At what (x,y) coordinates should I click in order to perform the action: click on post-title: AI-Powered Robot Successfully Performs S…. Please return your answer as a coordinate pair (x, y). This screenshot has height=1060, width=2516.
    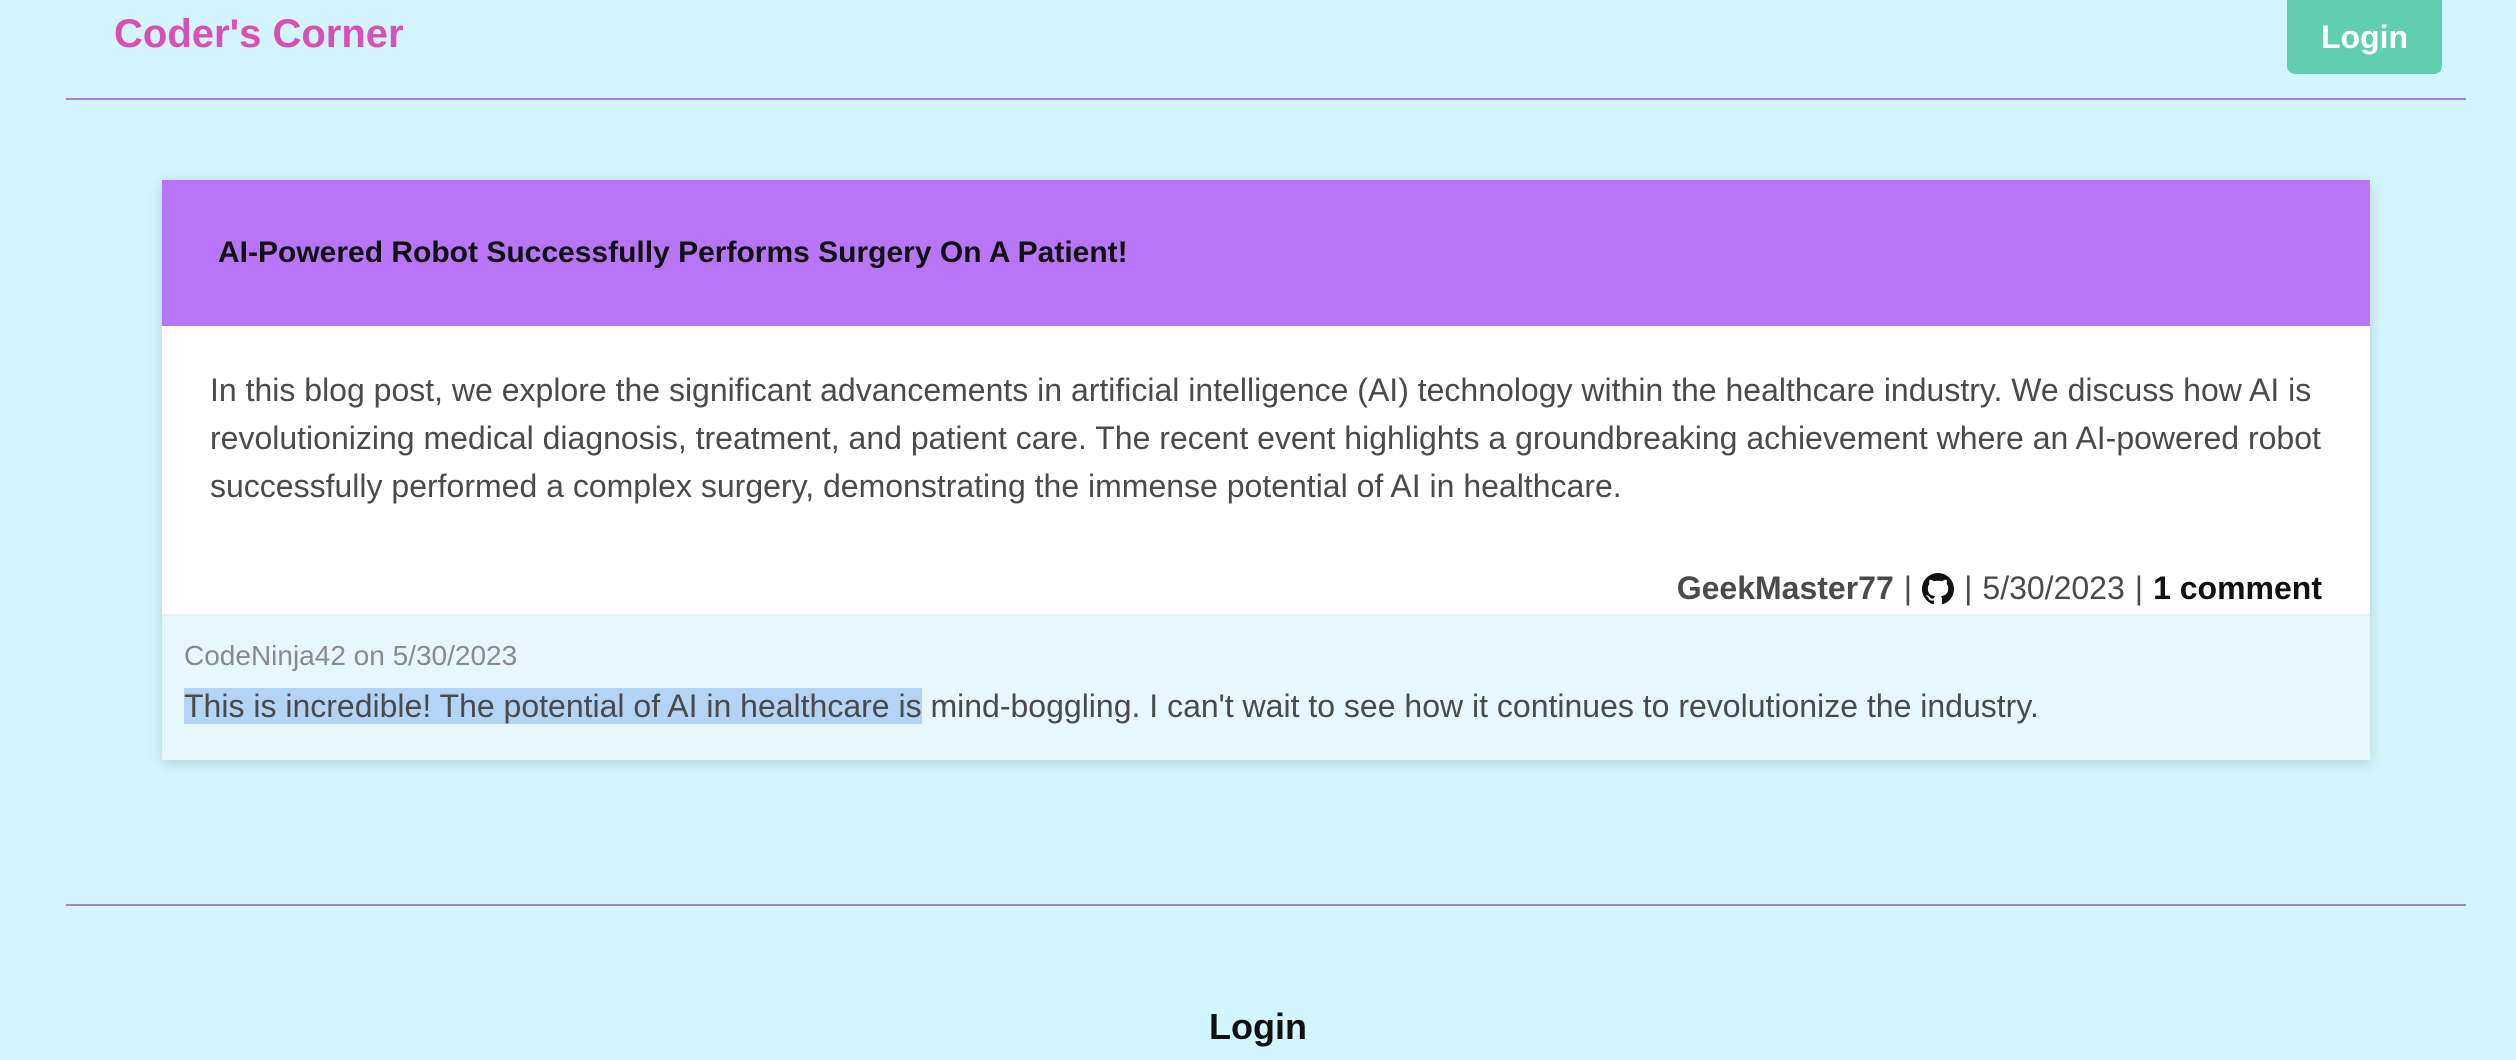
    Looking at the image, I should click on (673, 253).